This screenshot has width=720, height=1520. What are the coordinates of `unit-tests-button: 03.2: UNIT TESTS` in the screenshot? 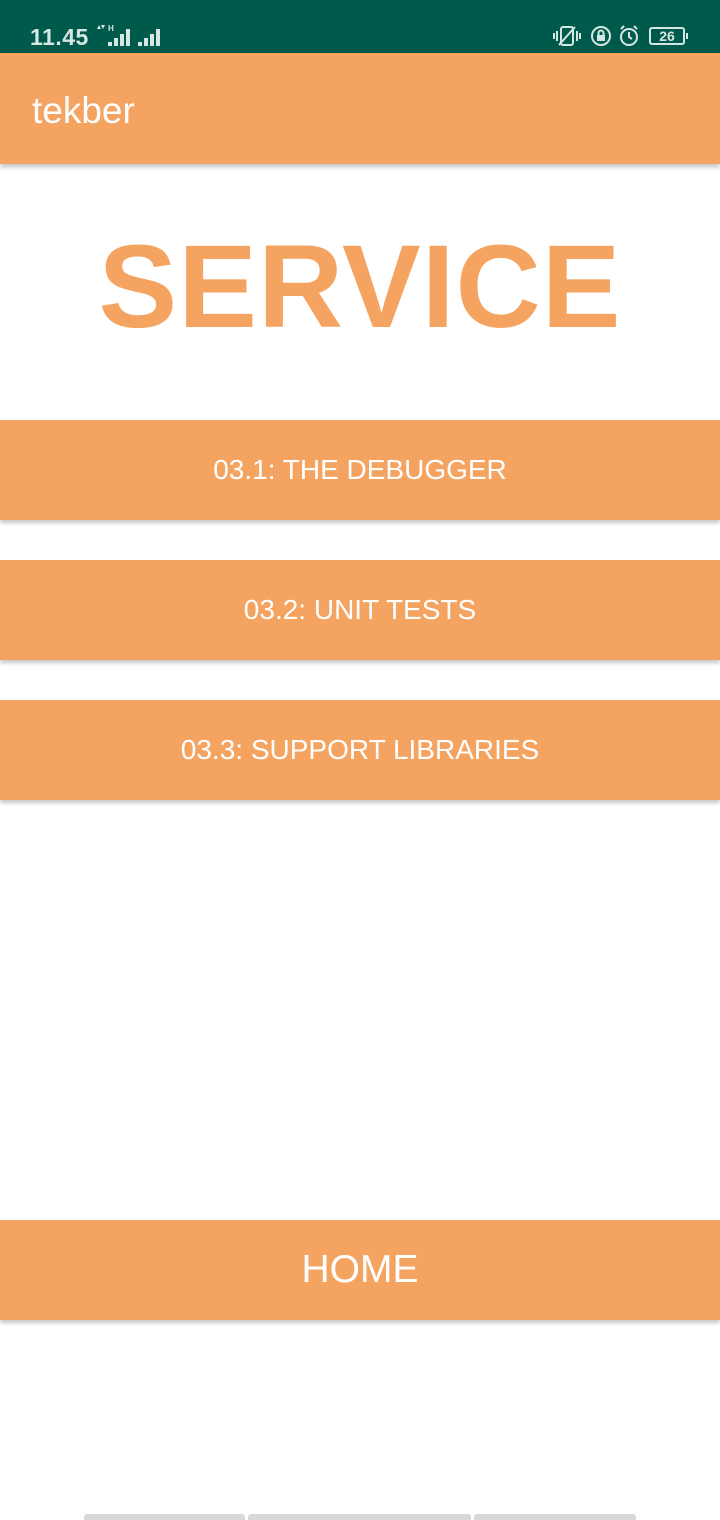 It's located at (360, 610).